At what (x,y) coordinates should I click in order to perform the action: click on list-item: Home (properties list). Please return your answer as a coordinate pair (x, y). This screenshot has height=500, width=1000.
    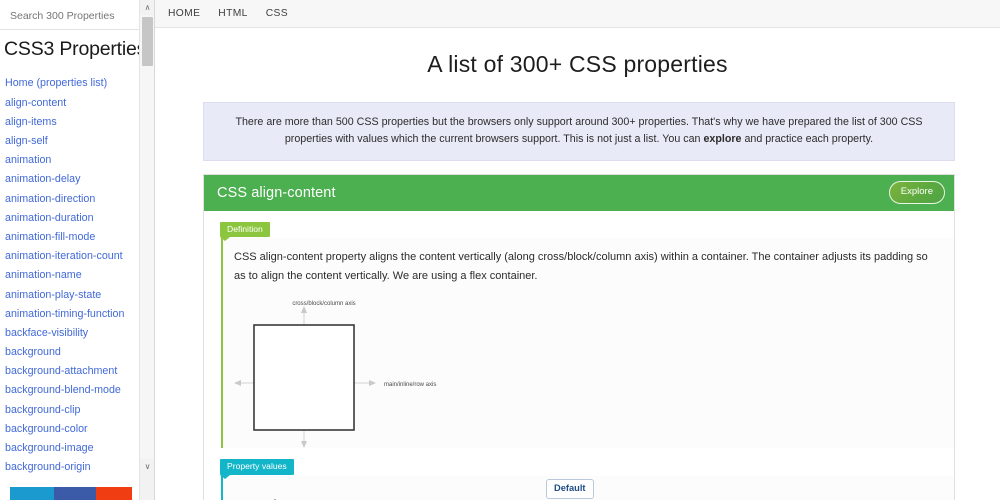
    Looking at the image, I should click on (77, 83).